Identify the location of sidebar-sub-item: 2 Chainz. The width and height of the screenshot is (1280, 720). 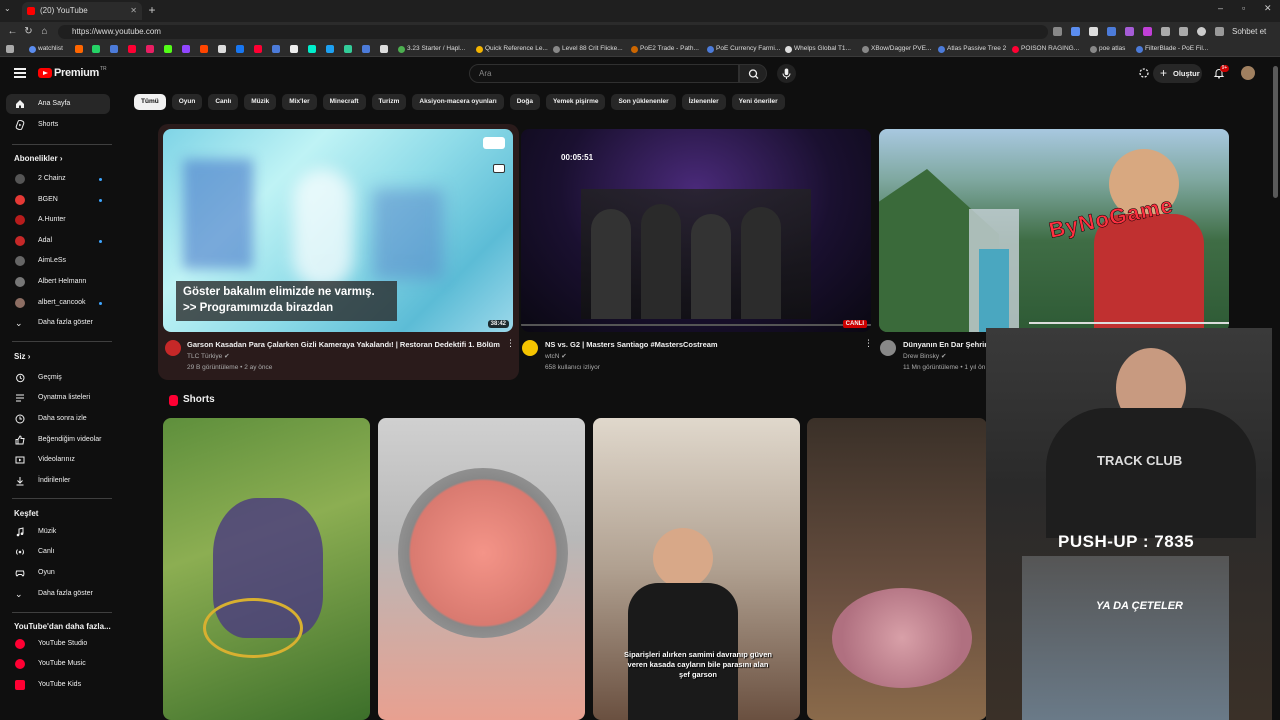
(58, 179).